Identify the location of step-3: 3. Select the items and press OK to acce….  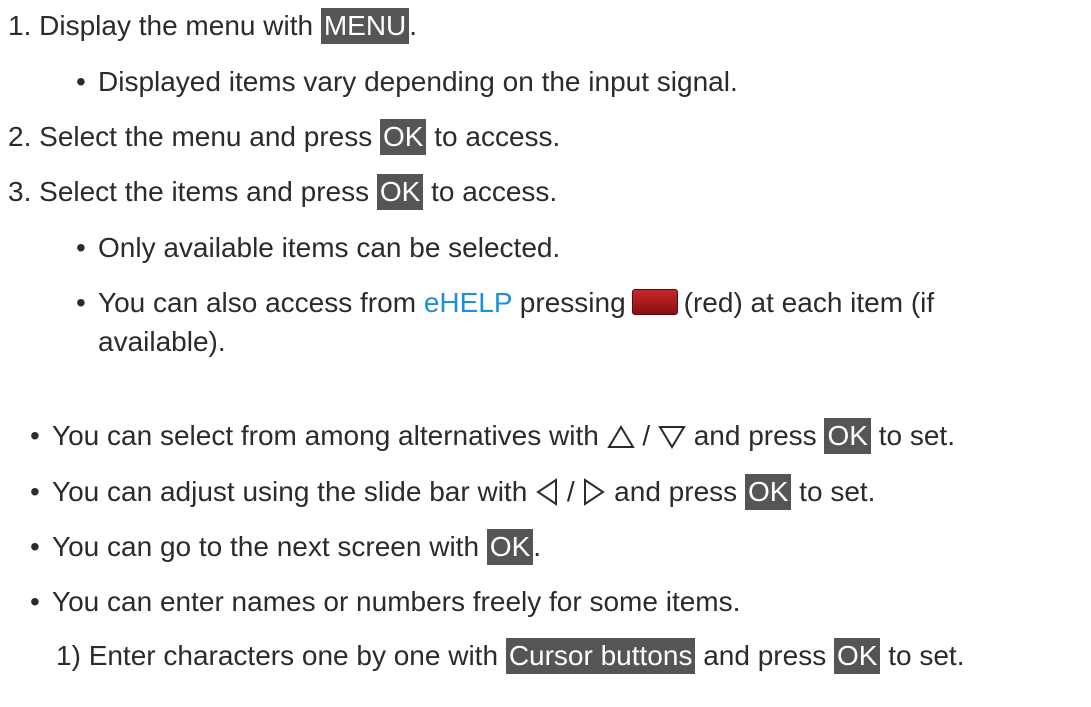
(282, 192).